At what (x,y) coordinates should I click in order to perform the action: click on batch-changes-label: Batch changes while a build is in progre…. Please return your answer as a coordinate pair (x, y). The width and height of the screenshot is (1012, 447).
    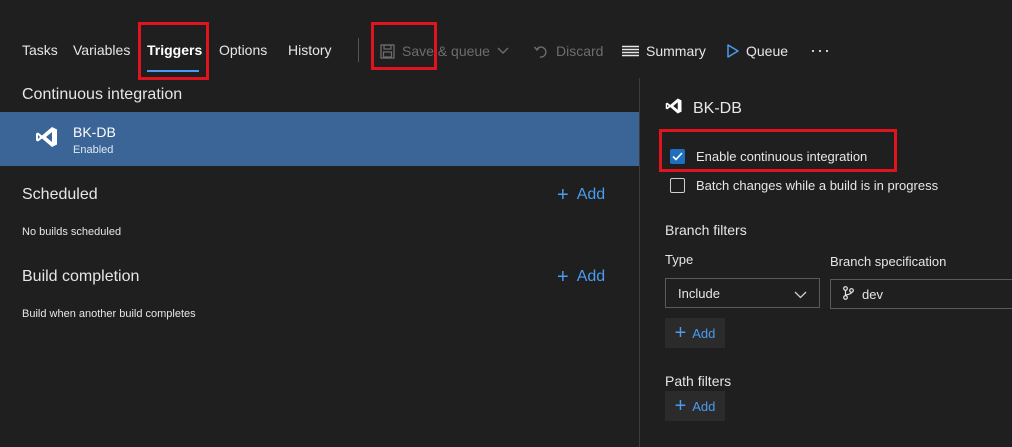
    Looking at the image, I should click on (817, 185).